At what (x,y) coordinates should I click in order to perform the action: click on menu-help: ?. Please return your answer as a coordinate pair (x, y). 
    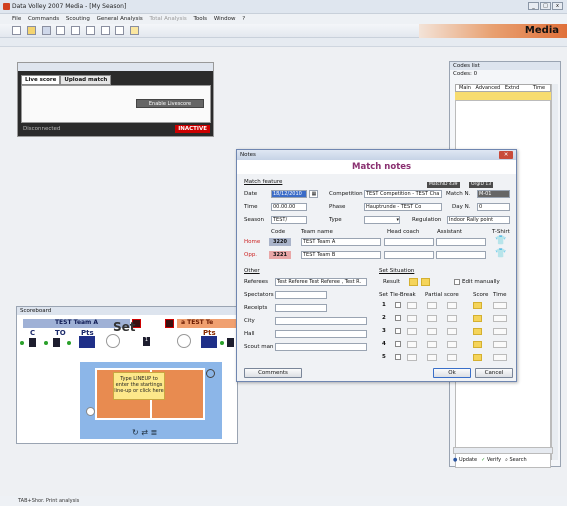
    Looking at the image, I should click on (243, 19).